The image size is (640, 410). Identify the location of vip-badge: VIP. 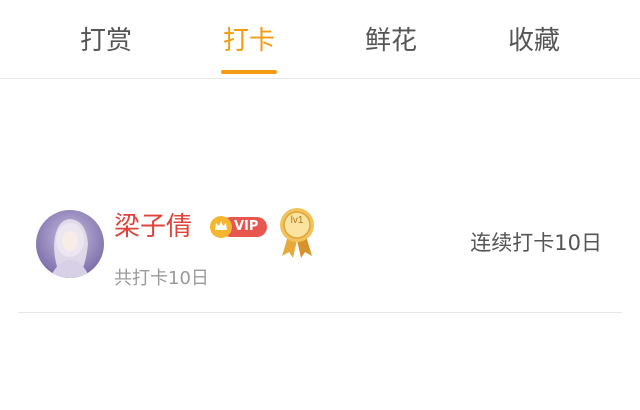
(239, 227).